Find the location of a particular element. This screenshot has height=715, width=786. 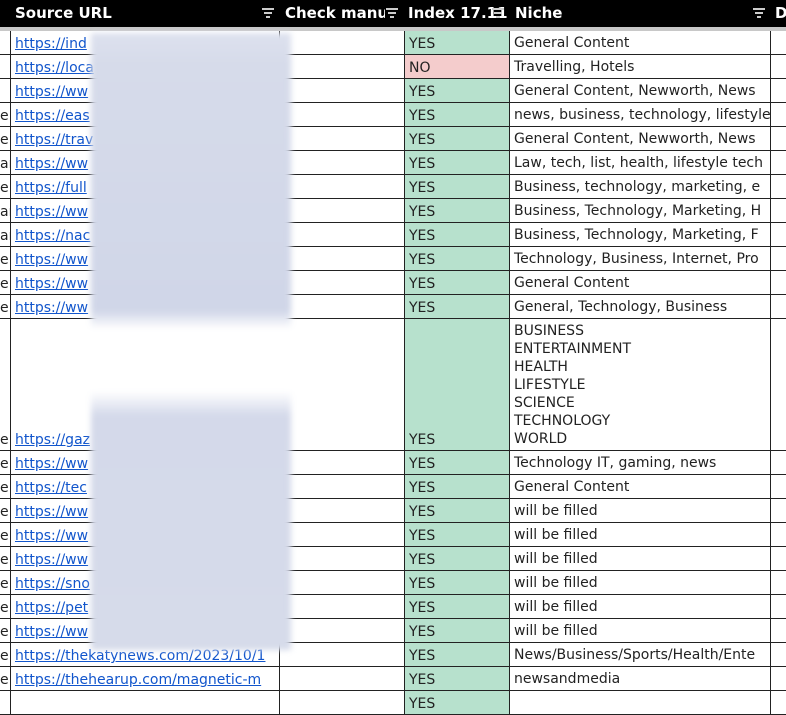

cell-niche: Business, Technology, Marketing, H is located at coordinates (640, 210).